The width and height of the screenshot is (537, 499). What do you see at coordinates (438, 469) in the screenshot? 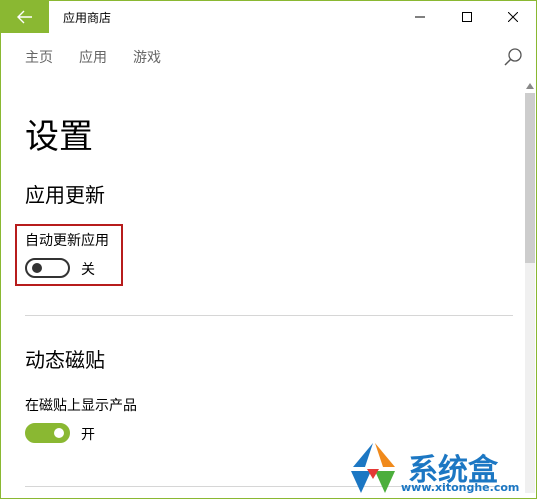
I see `watermark: 系统盒 www.xitonghe.com` at bounding box center [438, 469].